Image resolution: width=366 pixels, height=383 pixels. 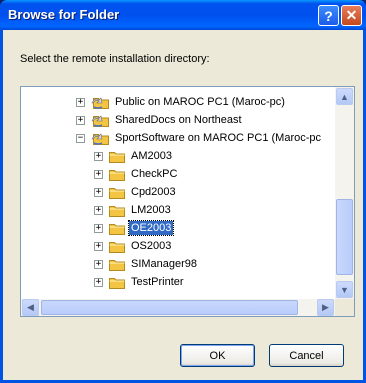 I want to click on tree-item-label: AM2003, so click(x=151, y=156).